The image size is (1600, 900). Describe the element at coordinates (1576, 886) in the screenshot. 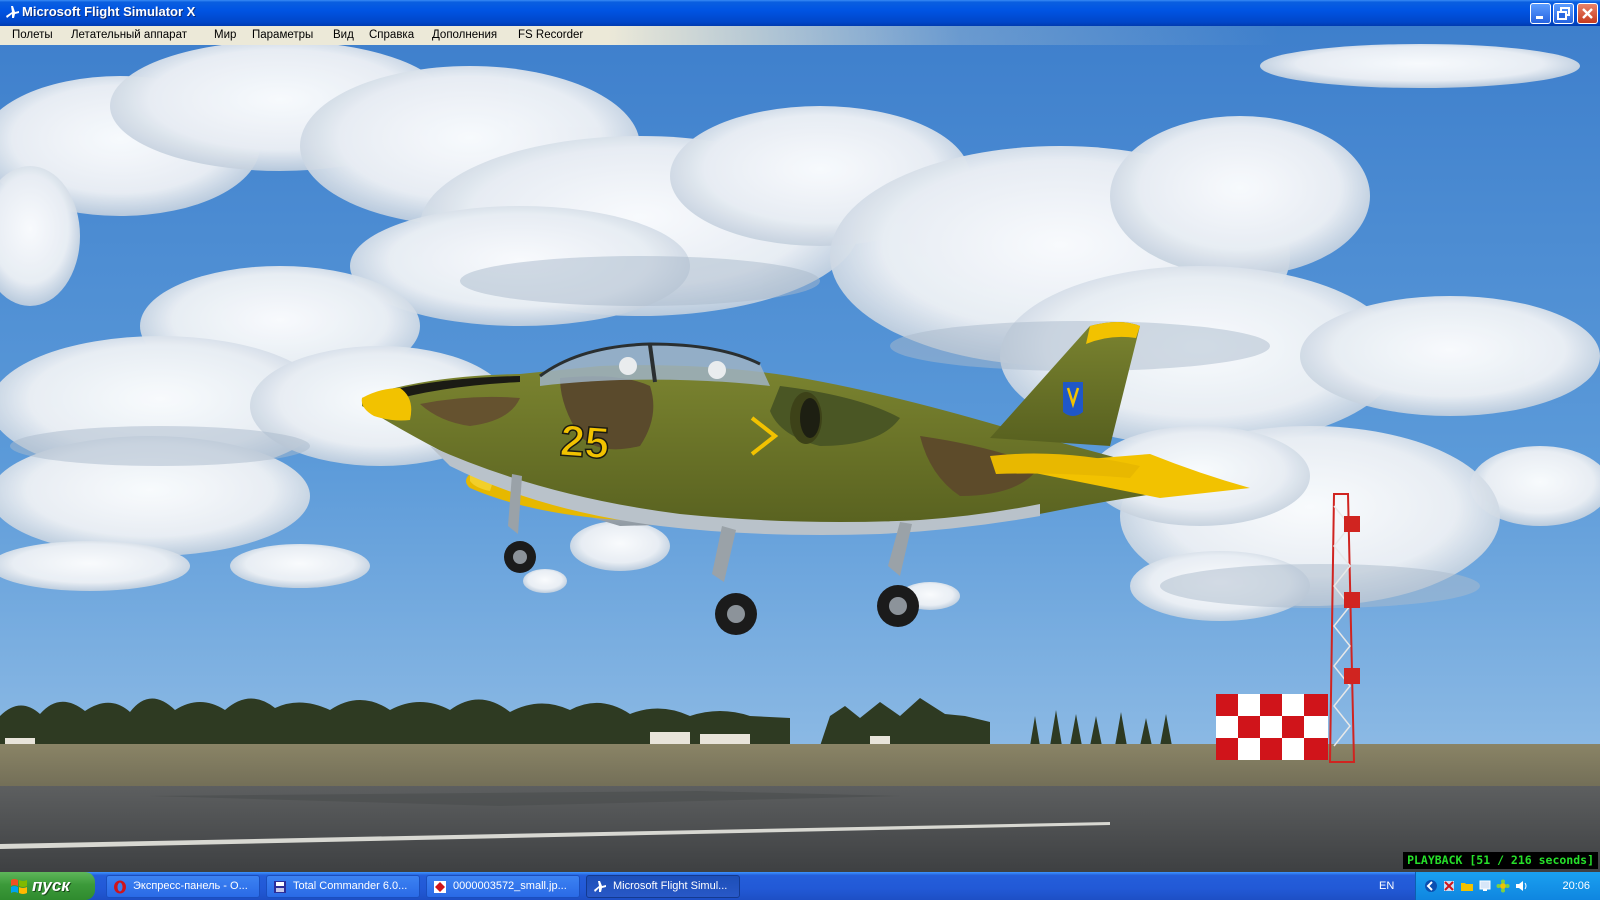

I see `clock: 20:06` at that location.